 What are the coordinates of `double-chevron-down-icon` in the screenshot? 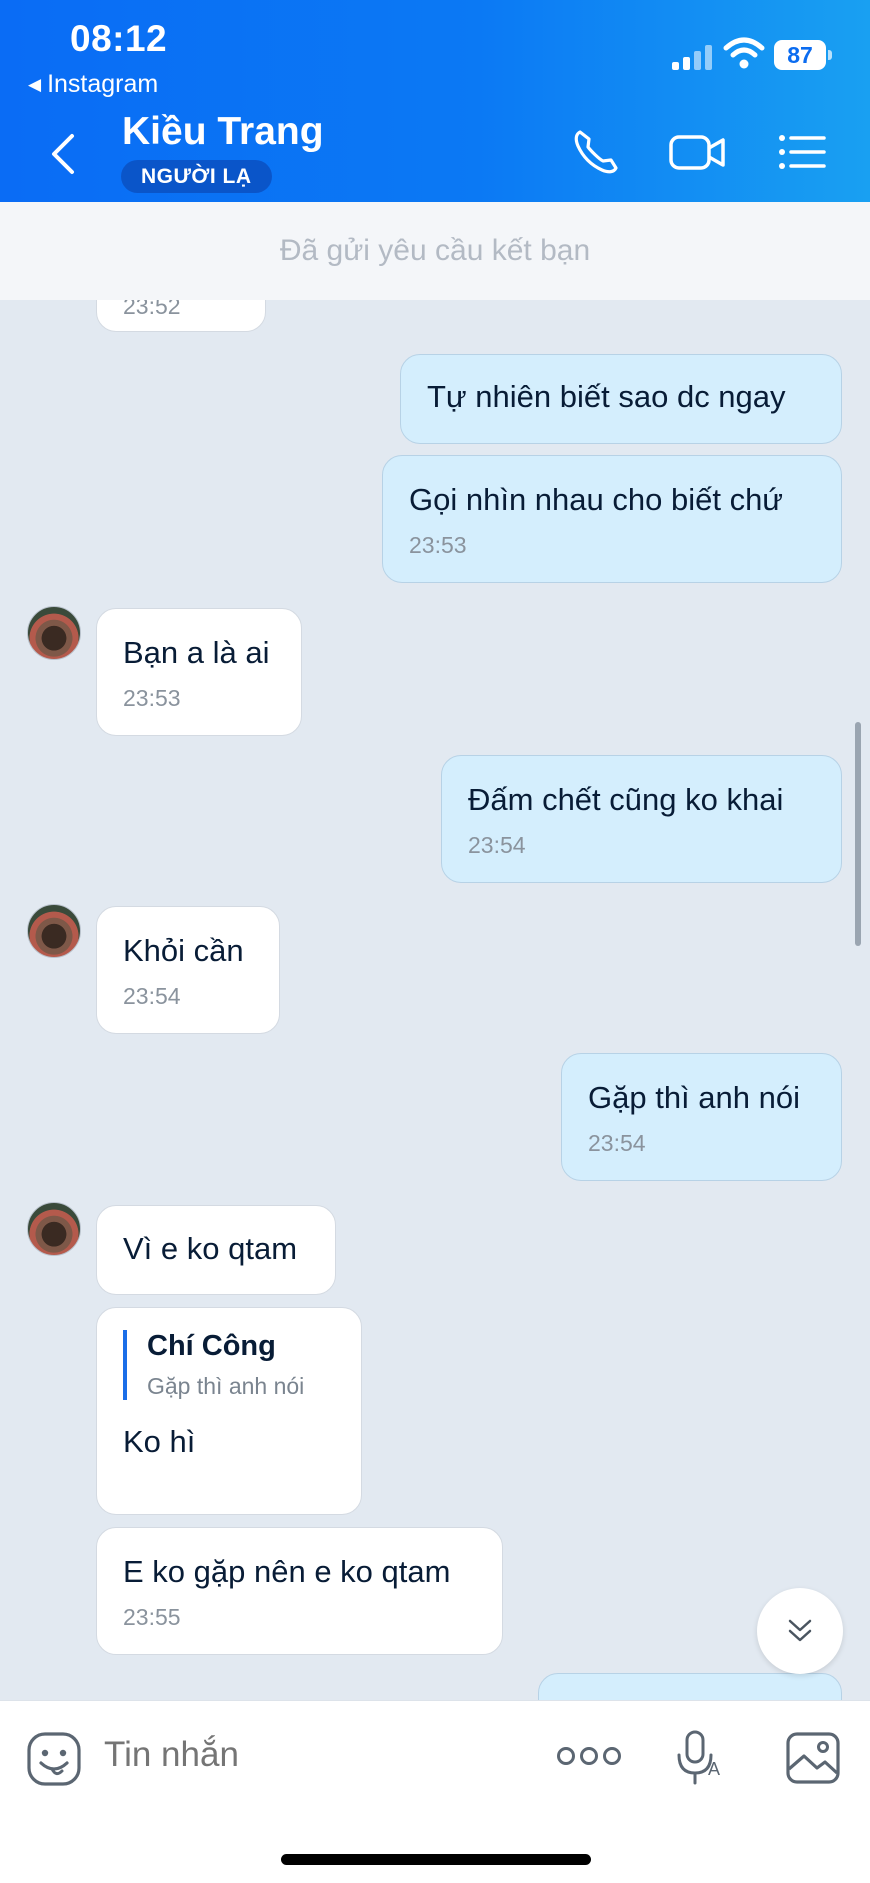 It's located at (800, 1630).